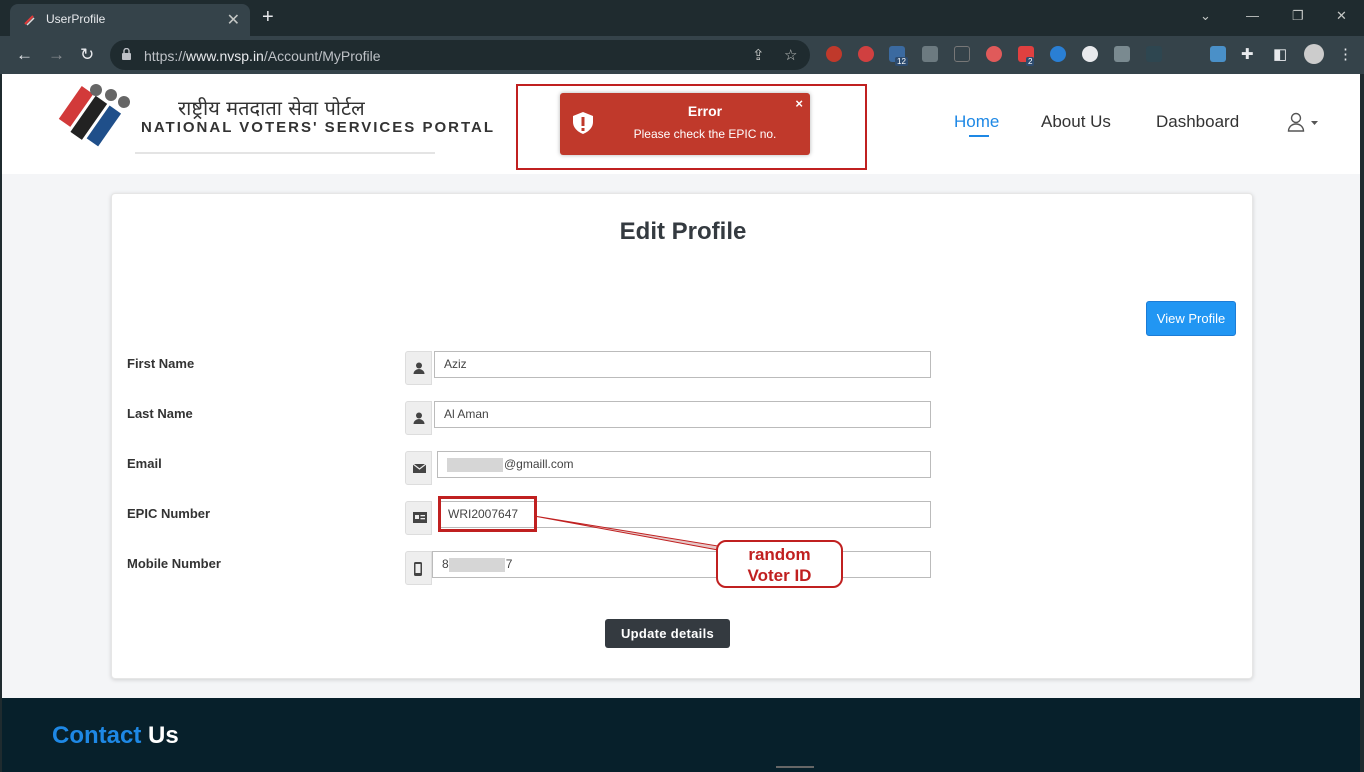  I want to click on envelope-icon, so click(419, 468).